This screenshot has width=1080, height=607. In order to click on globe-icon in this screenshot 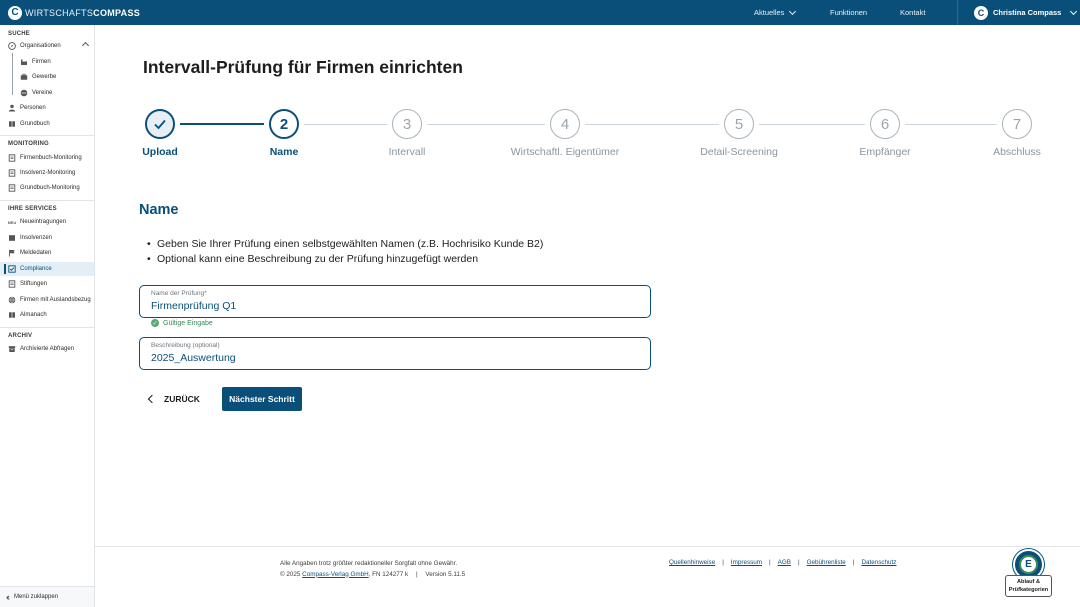, I will do `click(12, 300)`.